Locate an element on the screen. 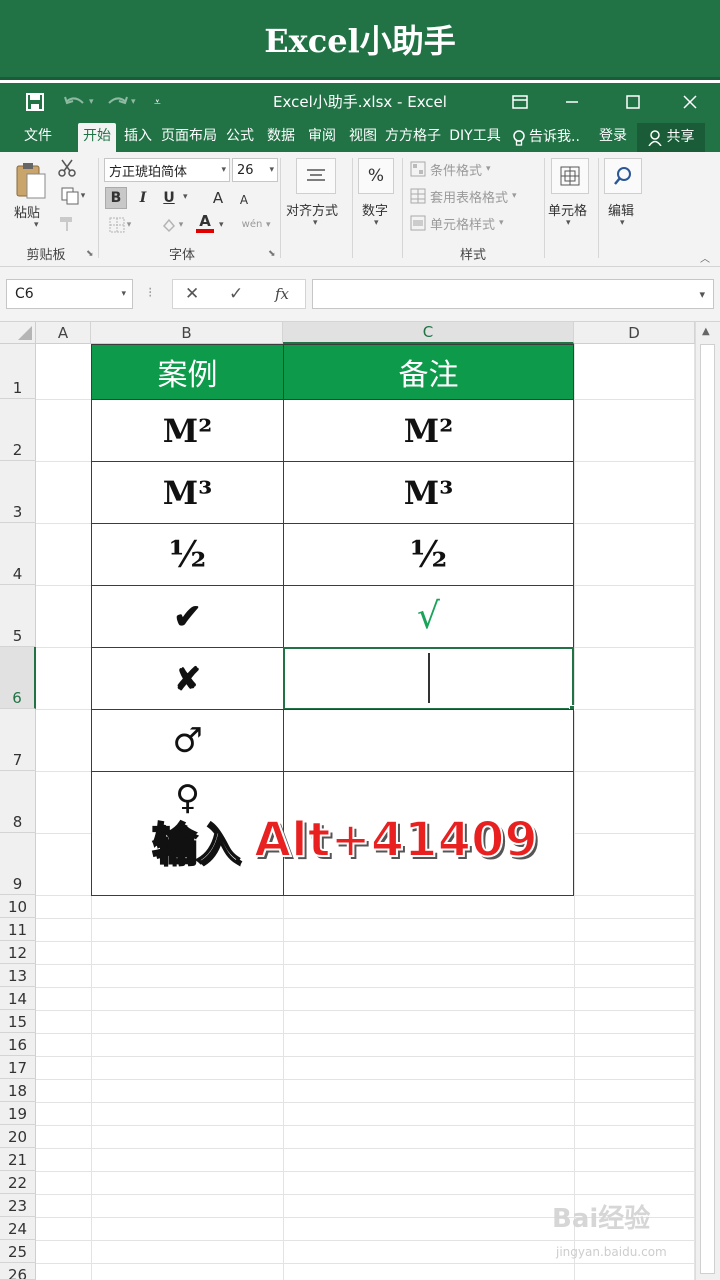 The image size is (720, 1280). row-header: 15 is located at coordinates (18, 1021).